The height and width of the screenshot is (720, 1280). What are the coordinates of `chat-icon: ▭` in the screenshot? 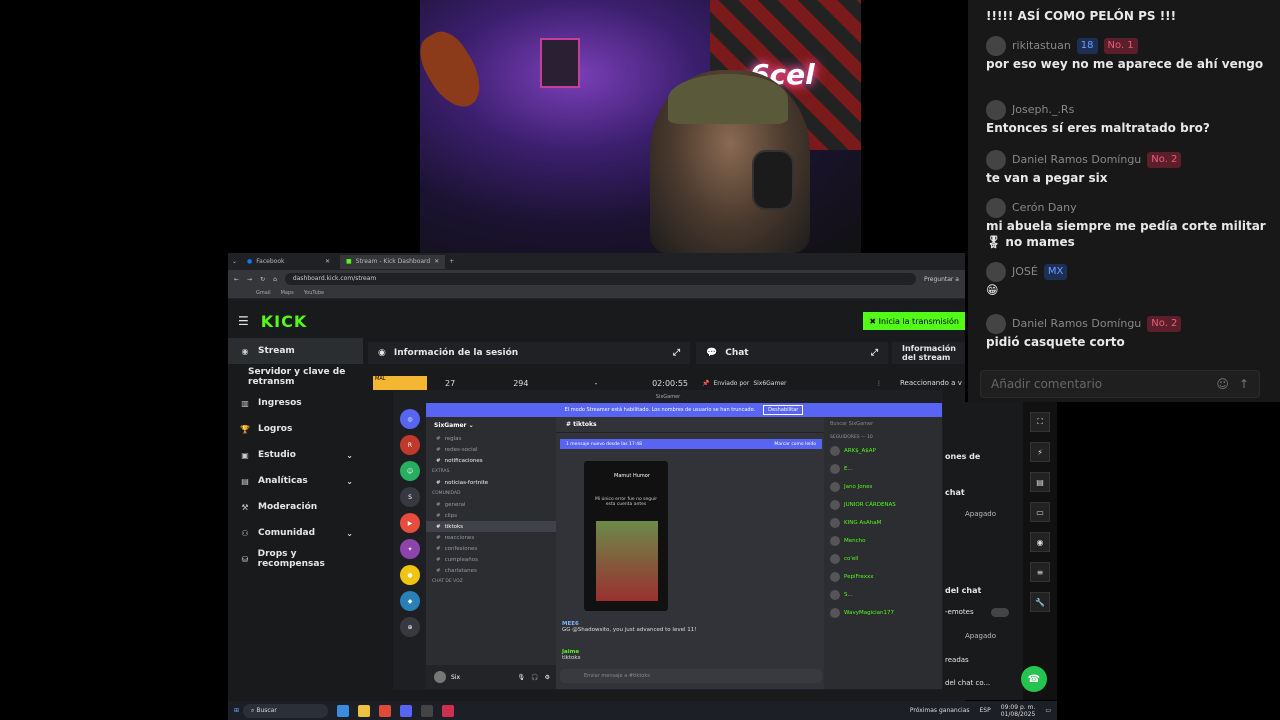 It's located at (1040, 512).